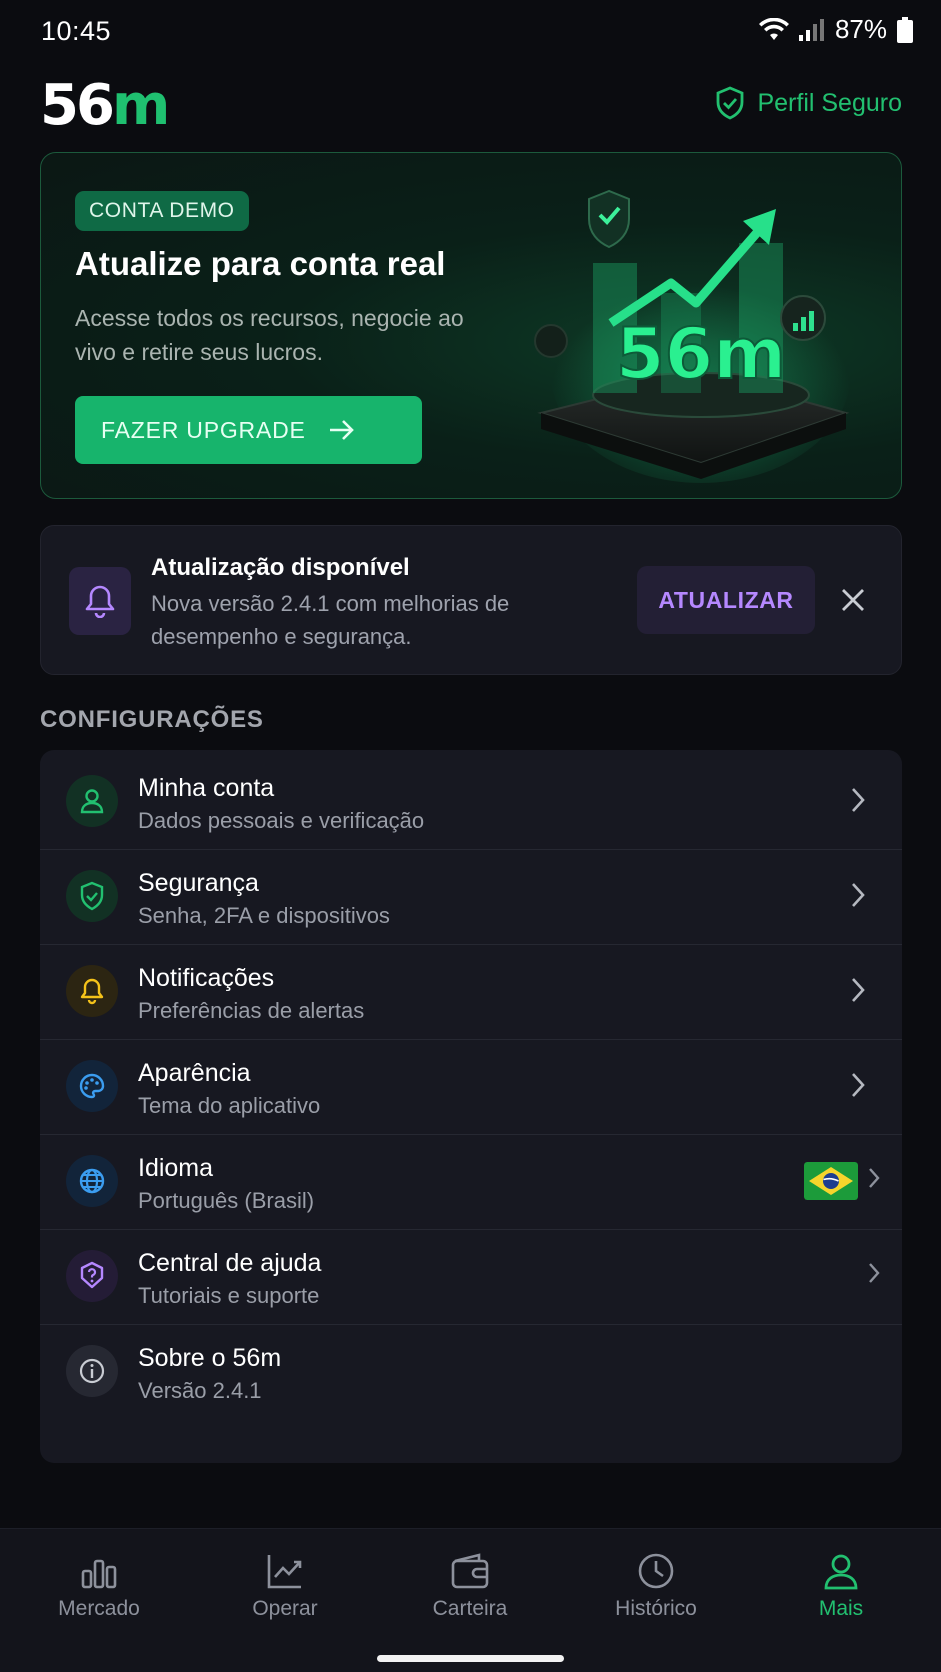  Describe the element at coordinates (92, 896) in the screenshot. I see `shield-icon` at that location.